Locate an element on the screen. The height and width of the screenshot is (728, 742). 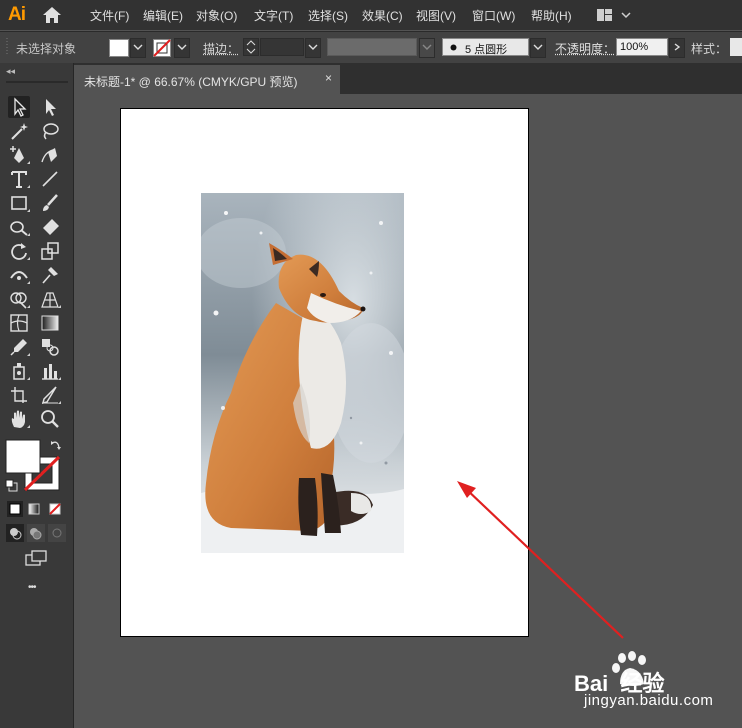
menu-file: 文件(F) is located at coordinates (109, 15).